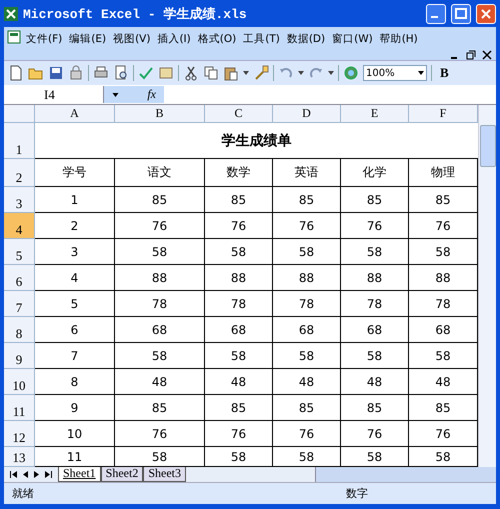 The height and width of the screenshot is (509, 500). Describe the element at coordinates (486, 14) in the screenshot. I see `close-button` at that location.